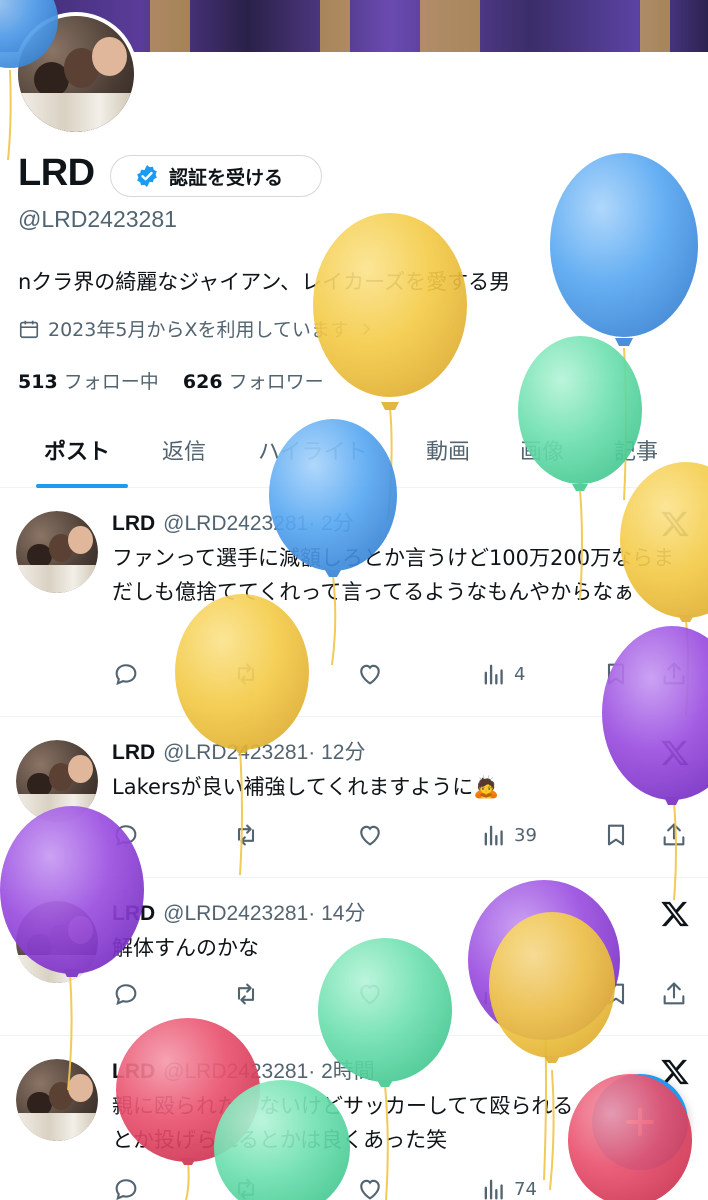 The height and width of the screenshot is (1200, 708). I want to click on post-text: 親に殴られた事ないけどサッカーしてて殴られるとか投げられるとかは良くあった笑, so click(343, 1123).